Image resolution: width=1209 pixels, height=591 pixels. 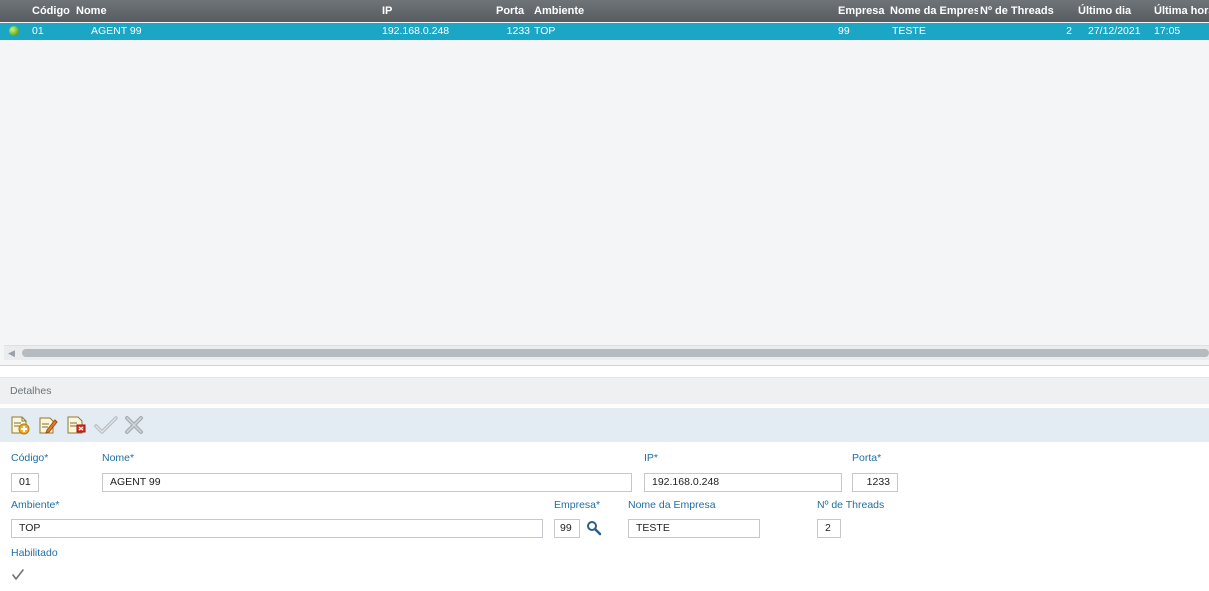 What do you see at coordinates (367, 482) in the screenshot?
I see `nome-field: AGENT 99` at bounding box center [367, 482].